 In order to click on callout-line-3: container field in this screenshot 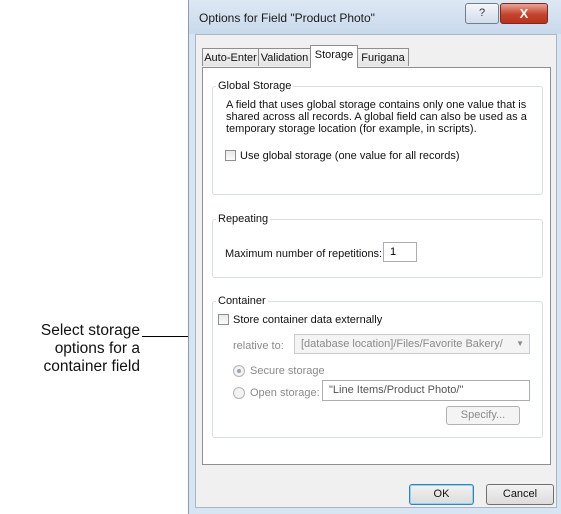, I will do `click(91, 366)`.